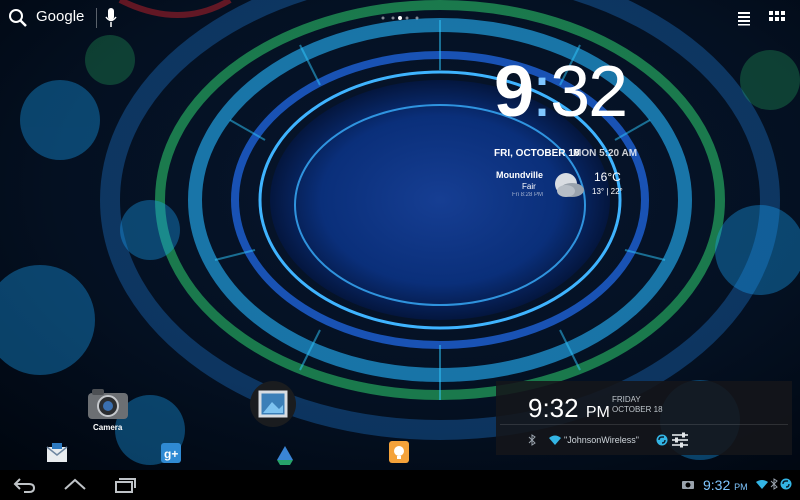 This screenshot has width=800, height=500. I want to click on clock-widget-date: FRI, OCTOBER 18, so click(537, 153).